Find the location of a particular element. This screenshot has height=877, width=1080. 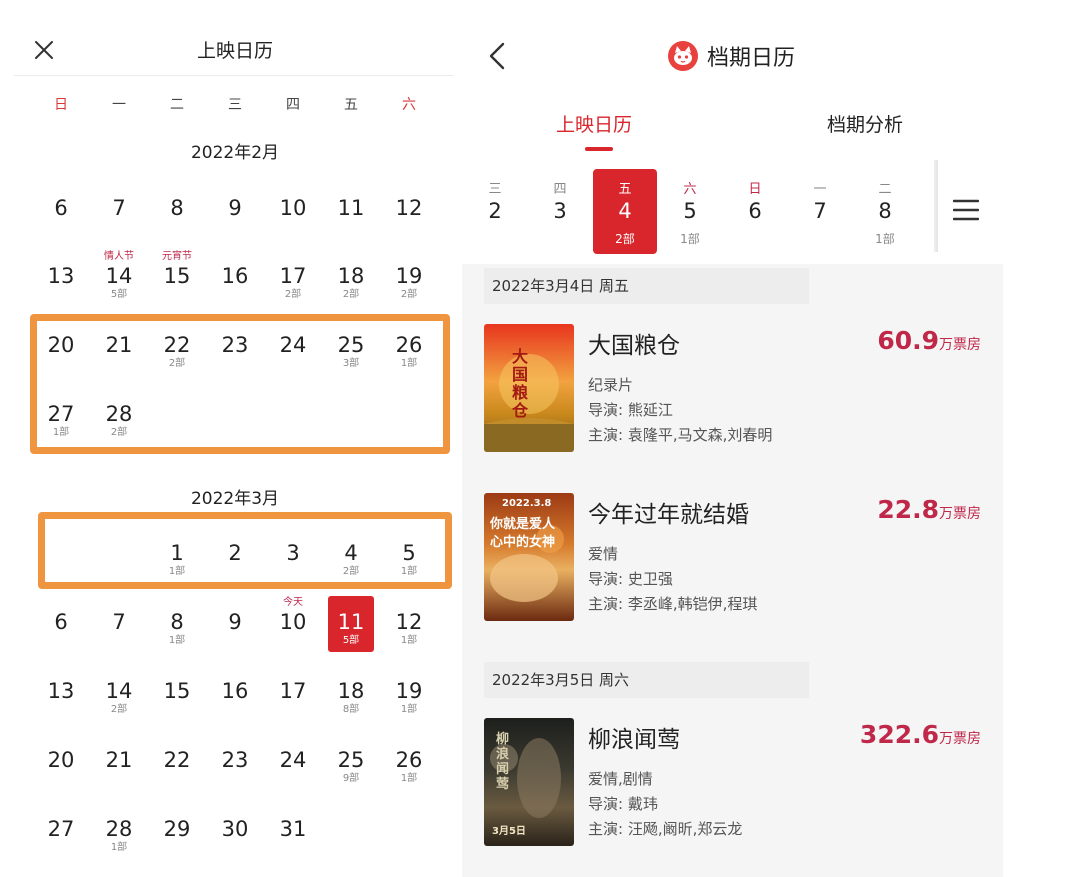

brand-title: 档期日历 is located at coordinates (751, 58).